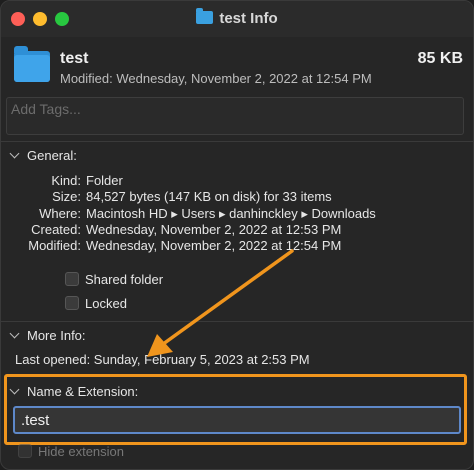 The height and width of the screenshot is (470, 474). I want to click on folder-icon, so click(205, 16).